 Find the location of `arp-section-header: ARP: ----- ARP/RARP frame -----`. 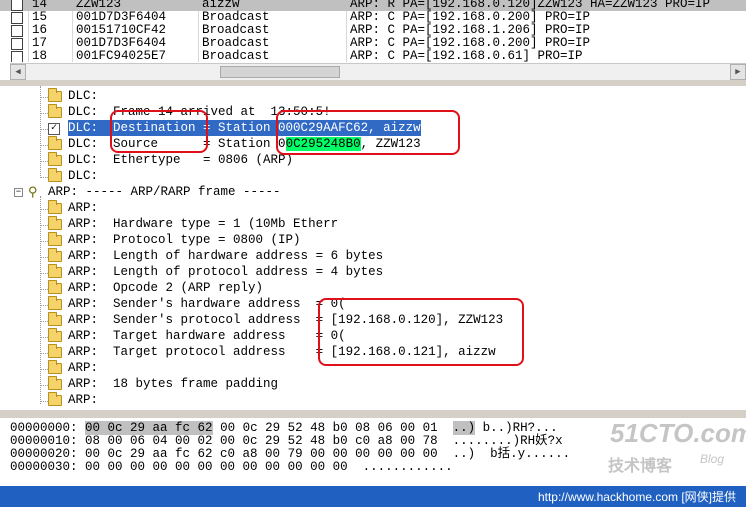

arp-section-header: ARP: ----- ARP/RARP frame ----- is located at coordinates (164, 192).